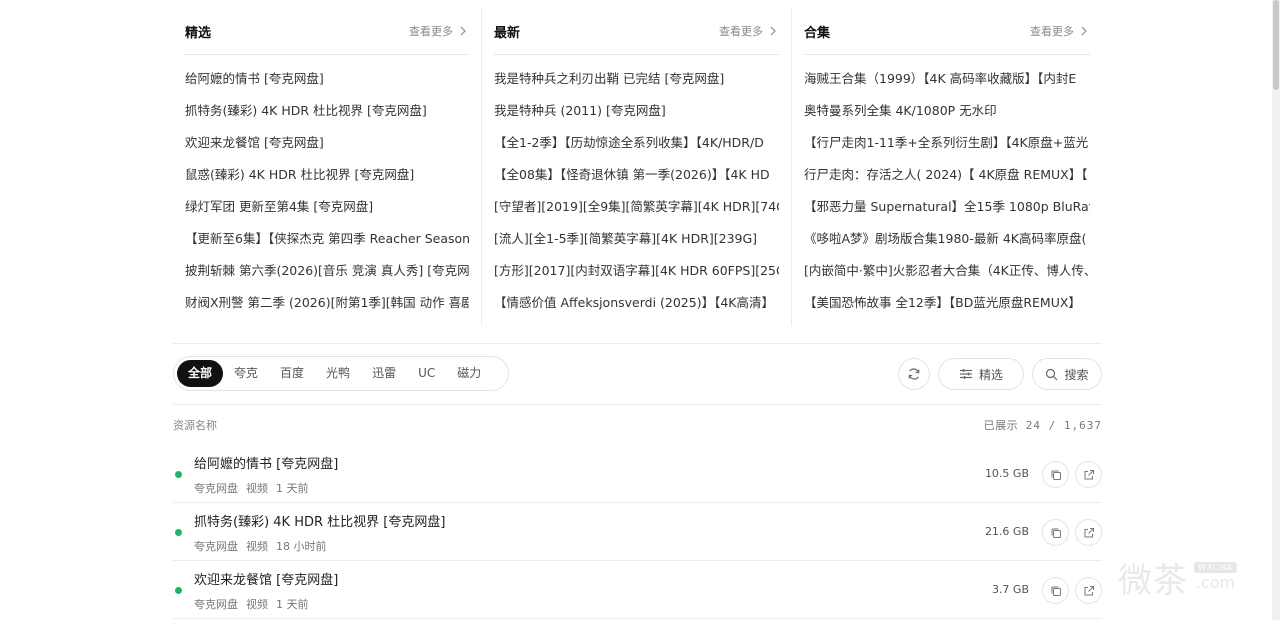 Image resolution: width=1280 pixels, height=620 pixels. What do you see at coordinates (327, 207) in the screenshot?
I see `list-item: 绿灯军团 更新至第4集 [夸克网盘]` at bounding box center [327, 207].